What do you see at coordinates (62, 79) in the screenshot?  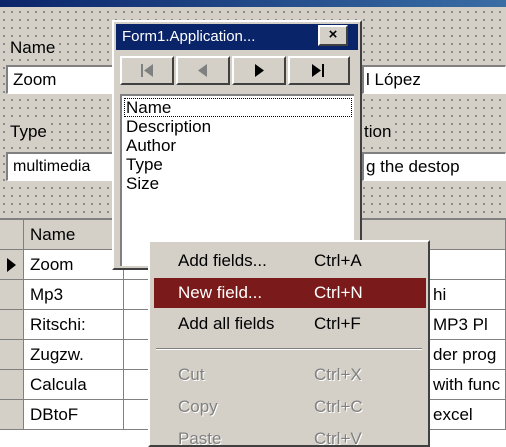 I see `name-field: Zoom` at bounding box center [62, 79].